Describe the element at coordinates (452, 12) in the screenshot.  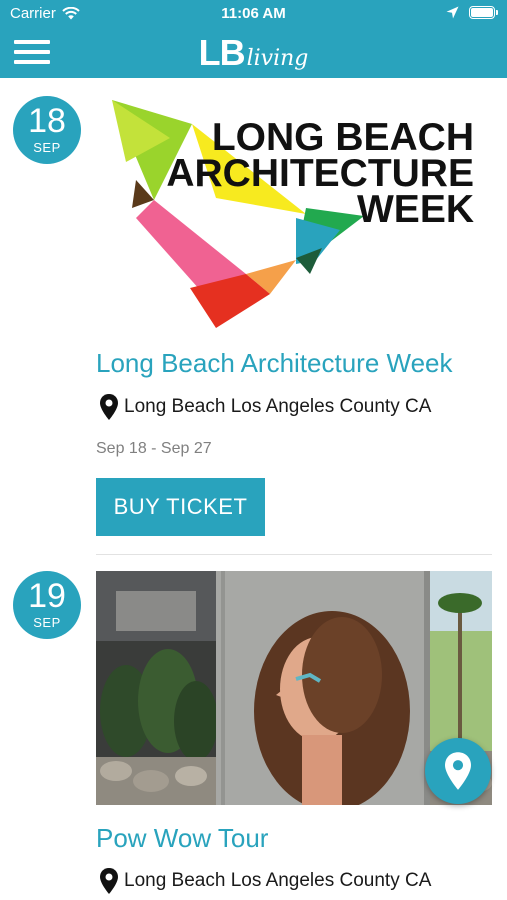
I see `location-arrow-icon` at that location.